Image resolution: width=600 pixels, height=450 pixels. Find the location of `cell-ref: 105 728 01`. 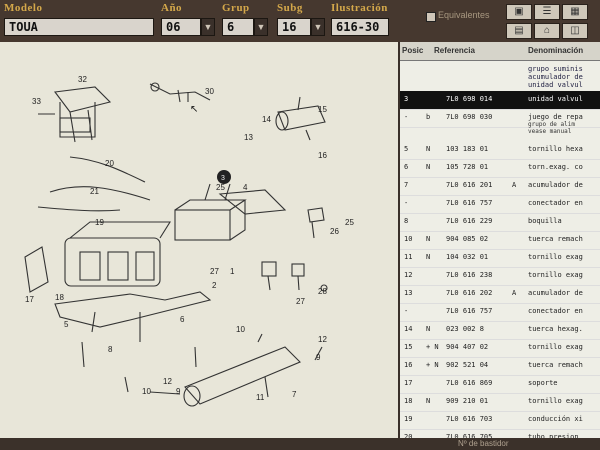

cell-ref: 105 728 01 is located at coordinates (467, 167).